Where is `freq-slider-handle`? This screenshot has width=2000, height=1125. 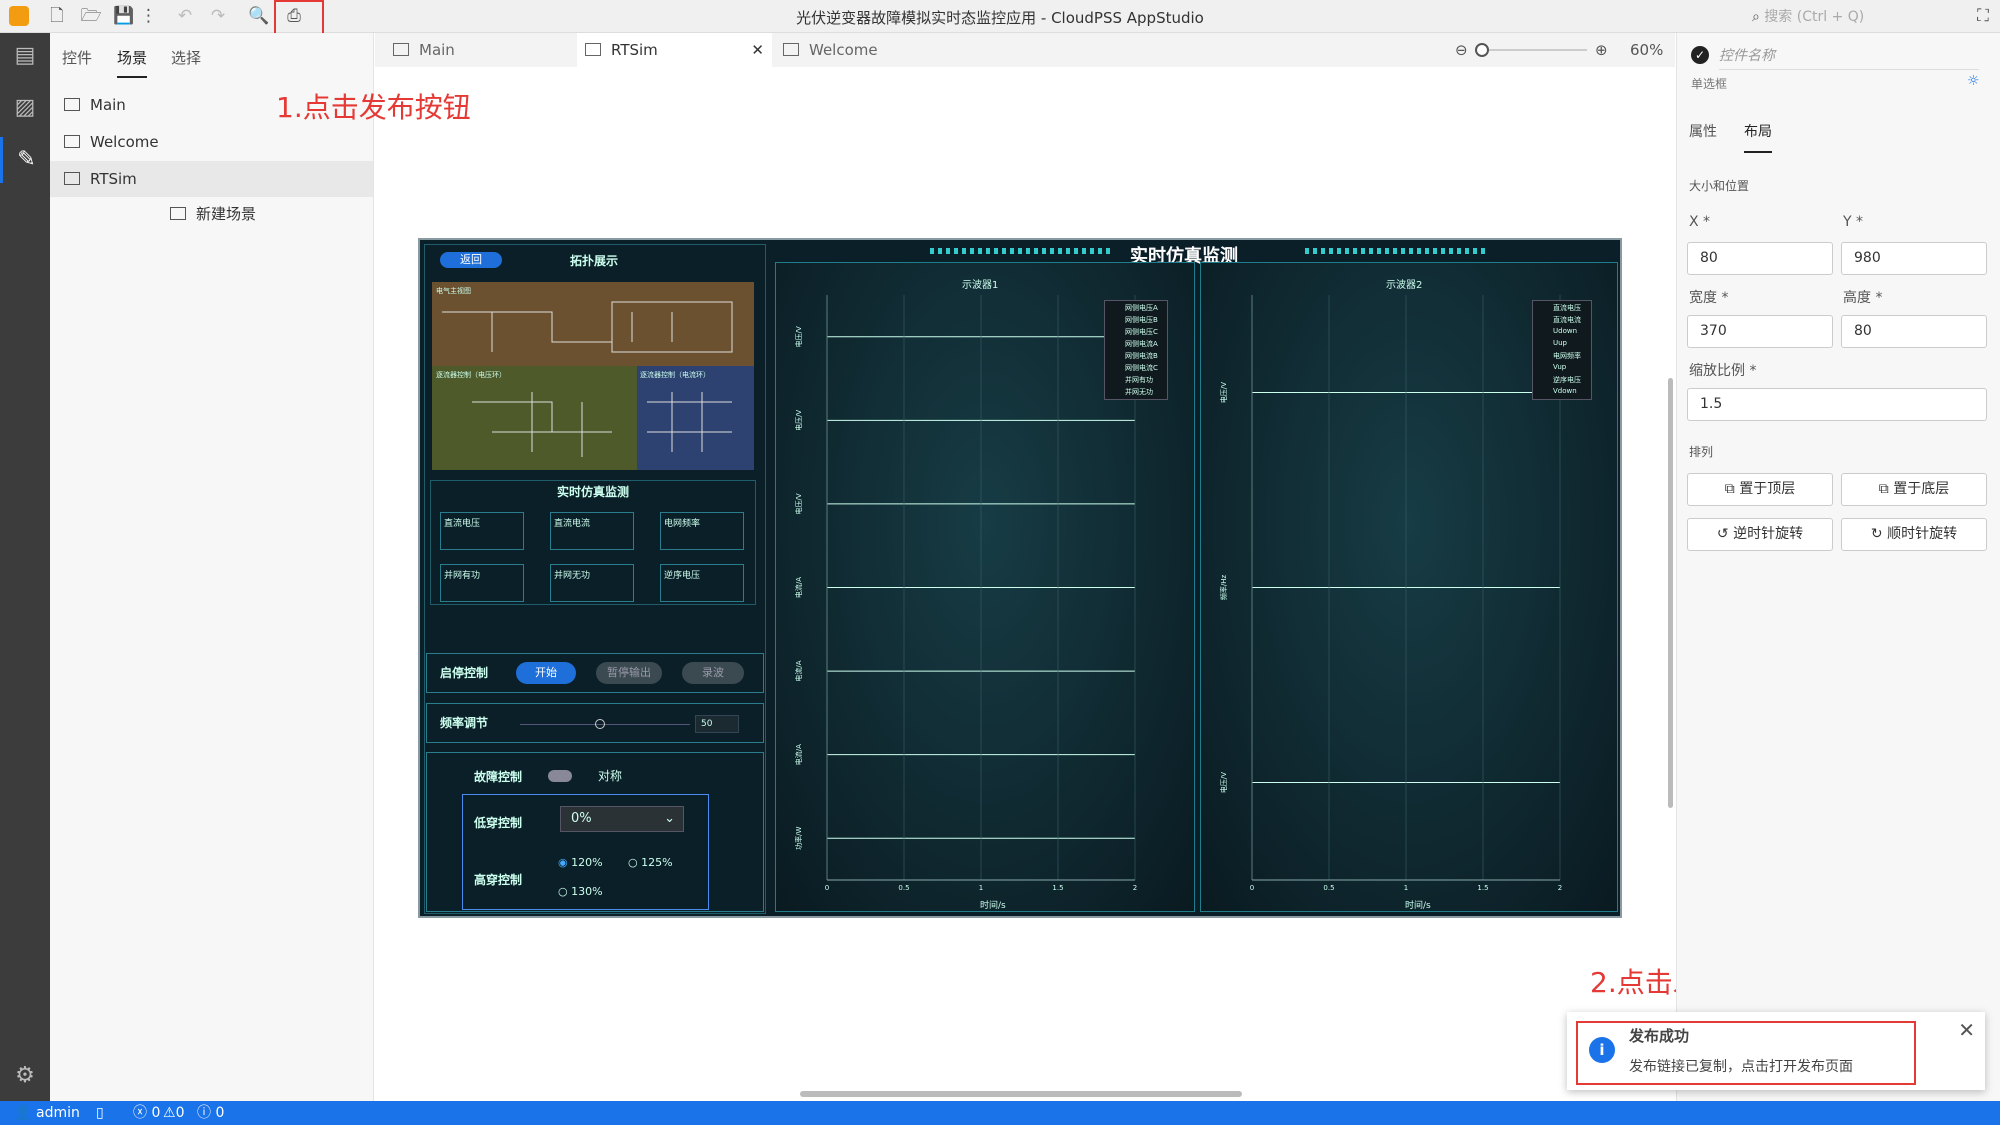 freq-slider-handle is located at coordinates (600, 724).